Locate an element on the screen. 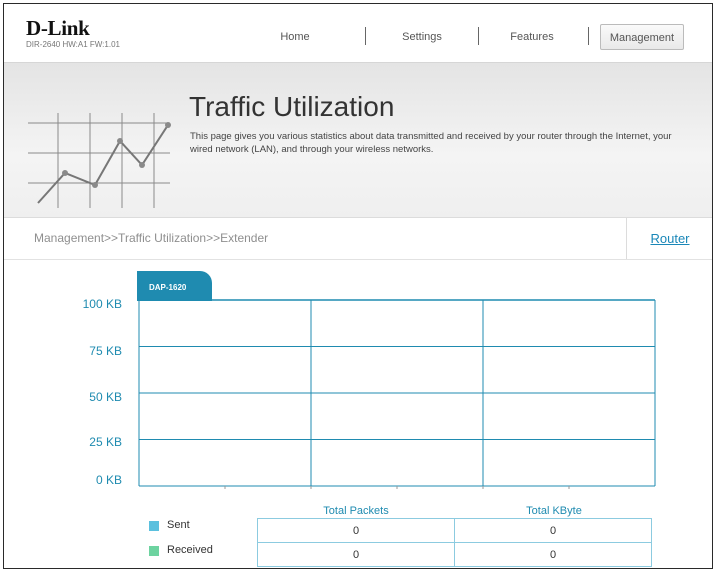 This screenshot has height=571, width=717. sent-legend-label: Sent is located at coordinates (178, 525).